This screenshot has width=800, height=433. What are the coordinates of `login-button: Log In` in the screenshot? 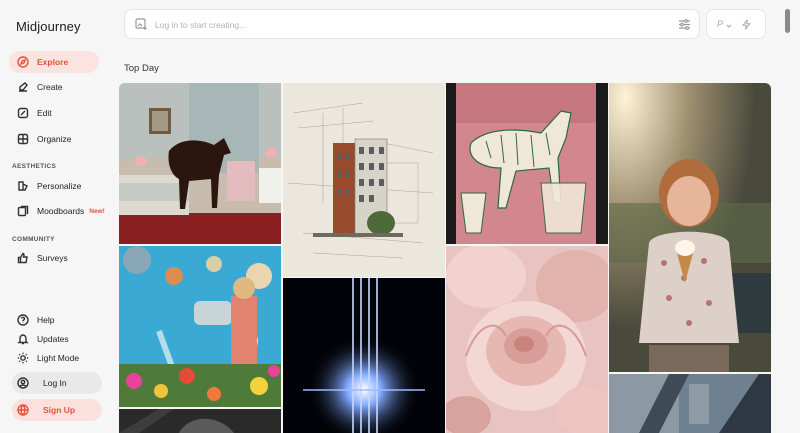 It's located at (57, 383).